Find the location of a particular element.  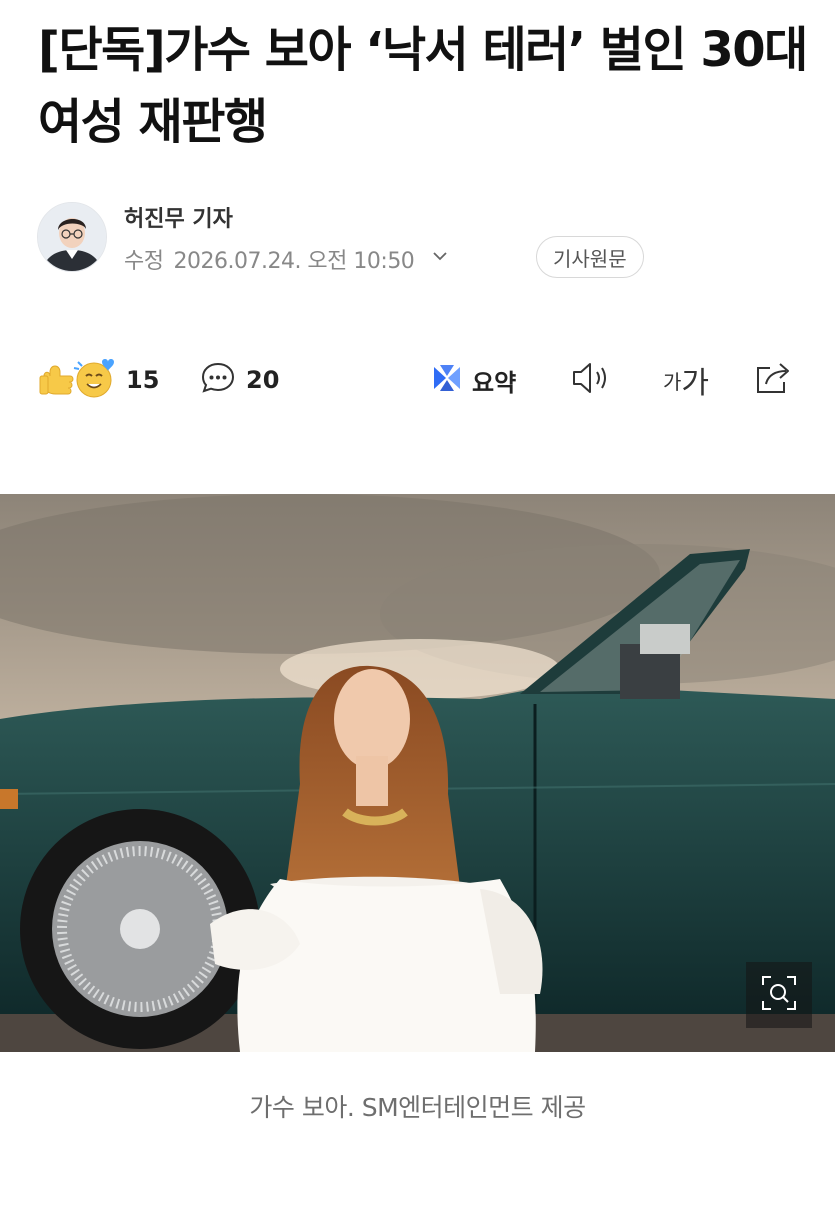

font-size-small-label: 가 is located at coordinates (672, 381).